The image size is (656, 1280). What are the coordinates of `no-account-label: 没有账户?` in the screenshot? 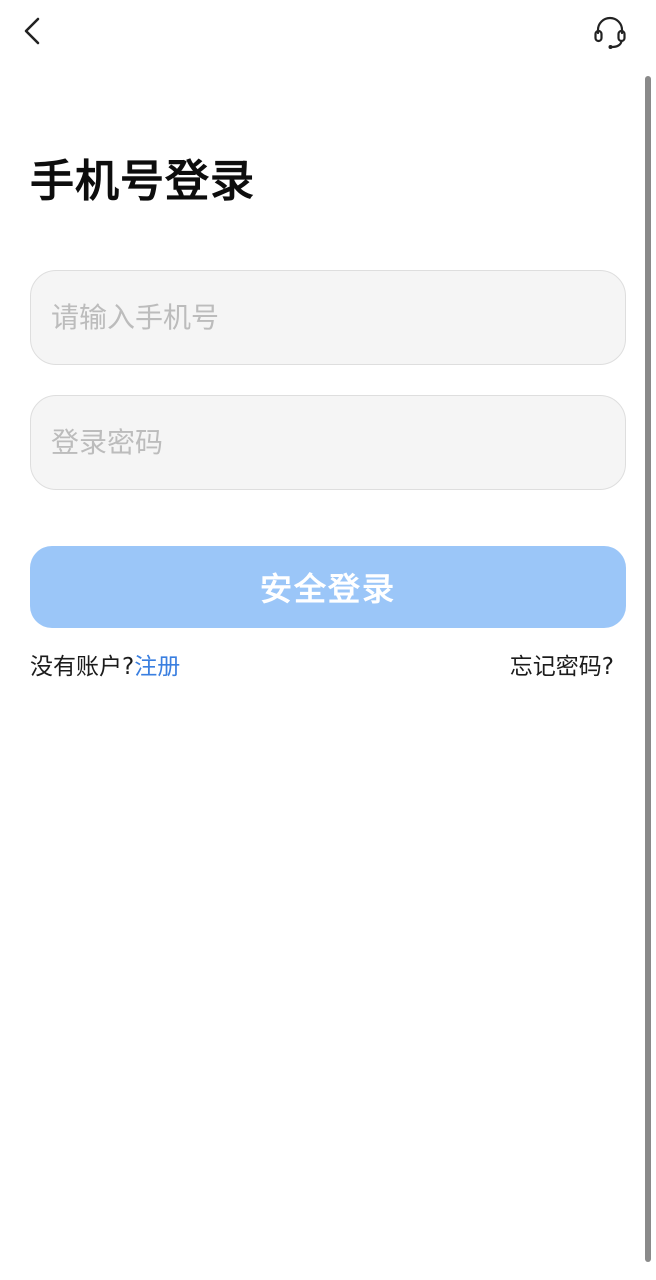 It's located at (82, 667).